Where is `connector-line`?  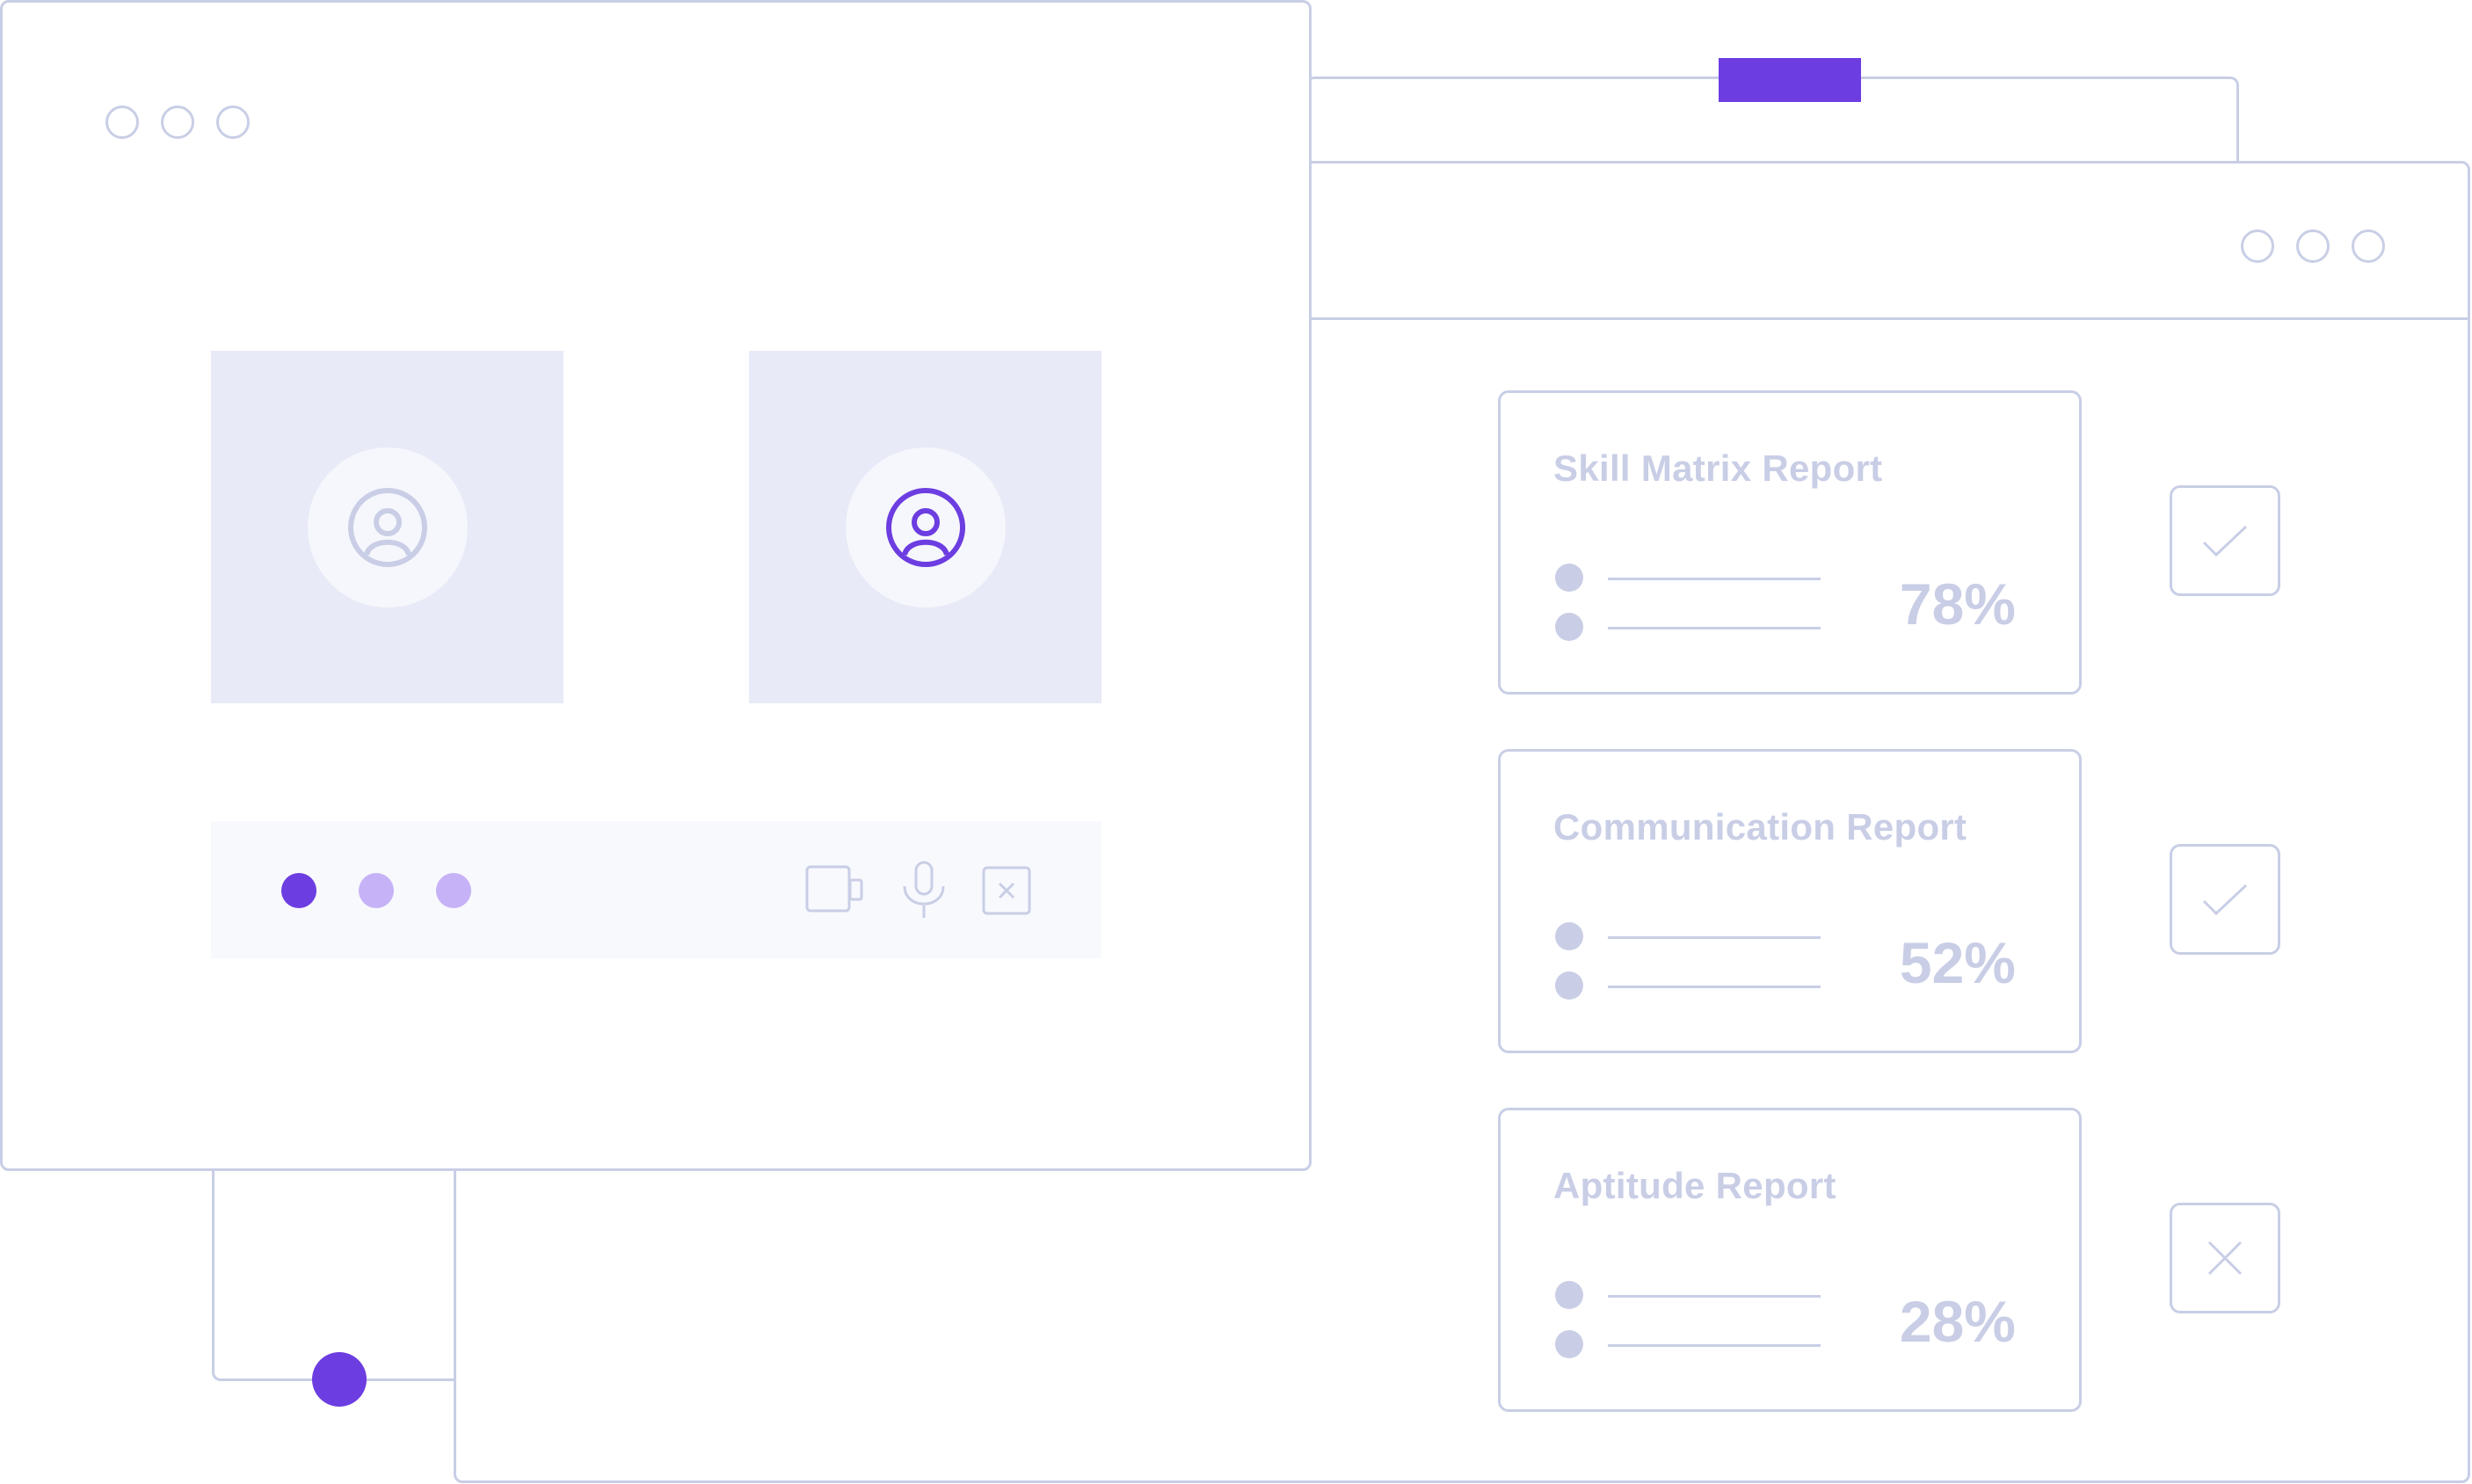 connector-line is located at coordinates (335, 1270).